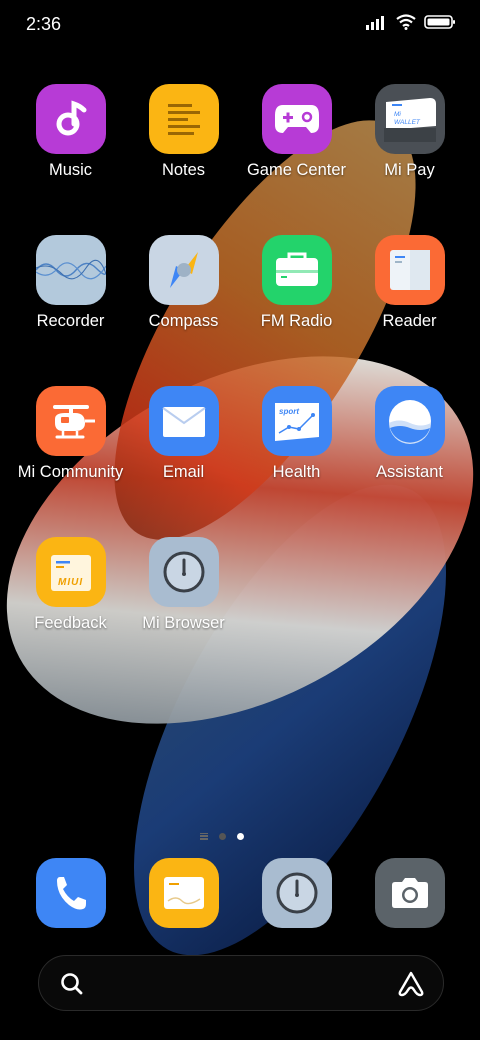  Describe the element at coordinates (183, 623) in the screenshot. I see `app-label: Mi Browser` at that location.